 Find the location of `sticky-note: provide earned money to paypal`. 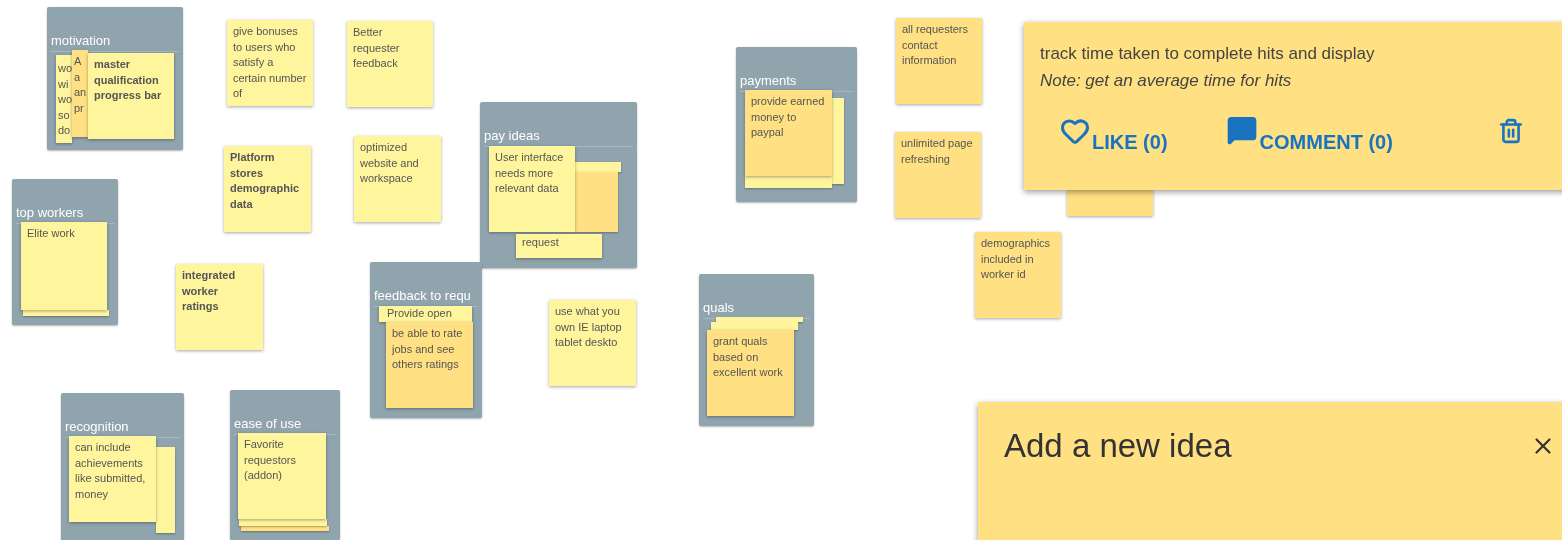

sticky-note: provide earned money to paypal is located at coordinates (788, 133).